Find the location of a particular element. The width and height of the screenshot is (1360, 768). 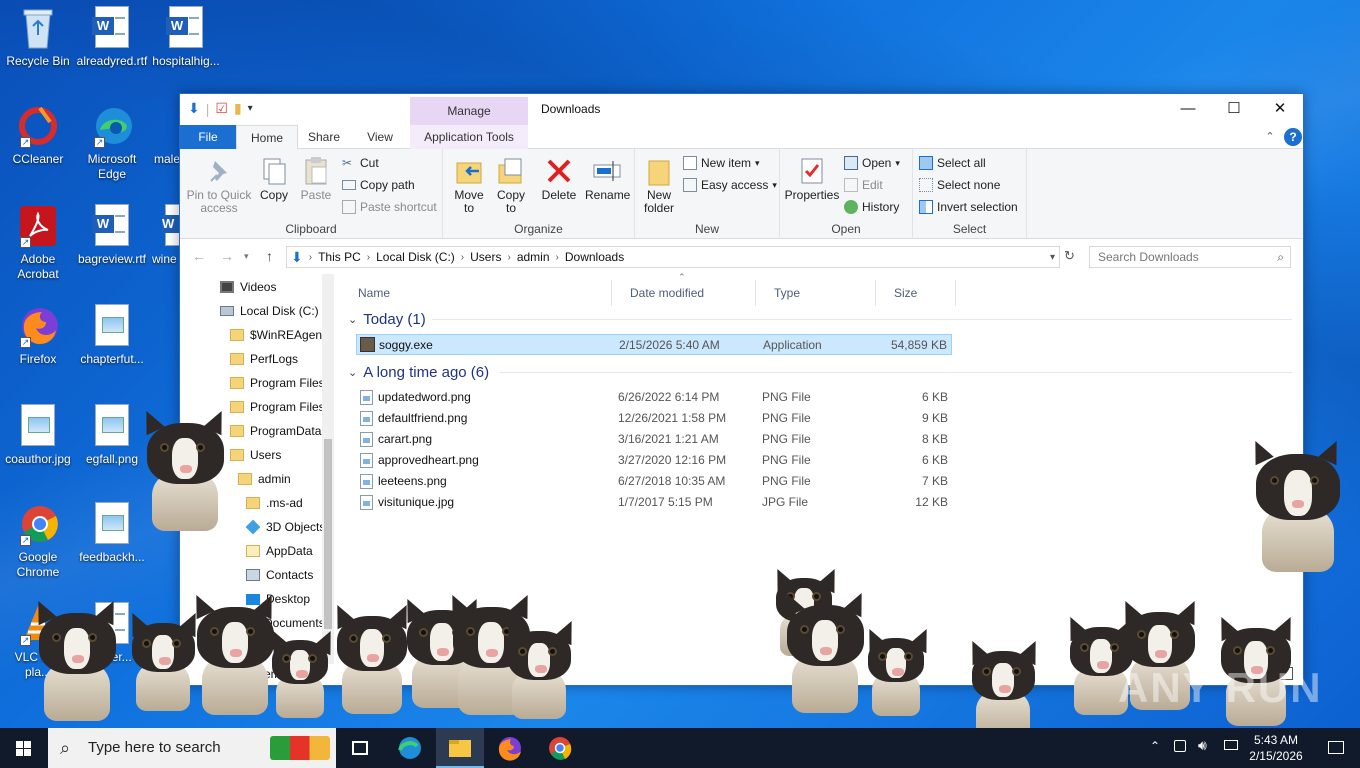

taskbar-firefox-button is located at coordinates (510, 748).